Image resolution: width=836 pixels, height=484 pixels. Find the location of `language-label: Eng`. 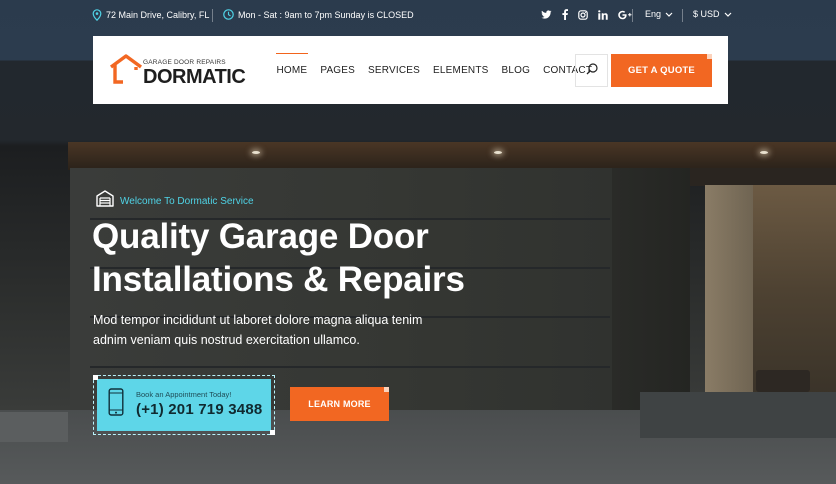

language-label: Eng is located at coordinates (653, 14).